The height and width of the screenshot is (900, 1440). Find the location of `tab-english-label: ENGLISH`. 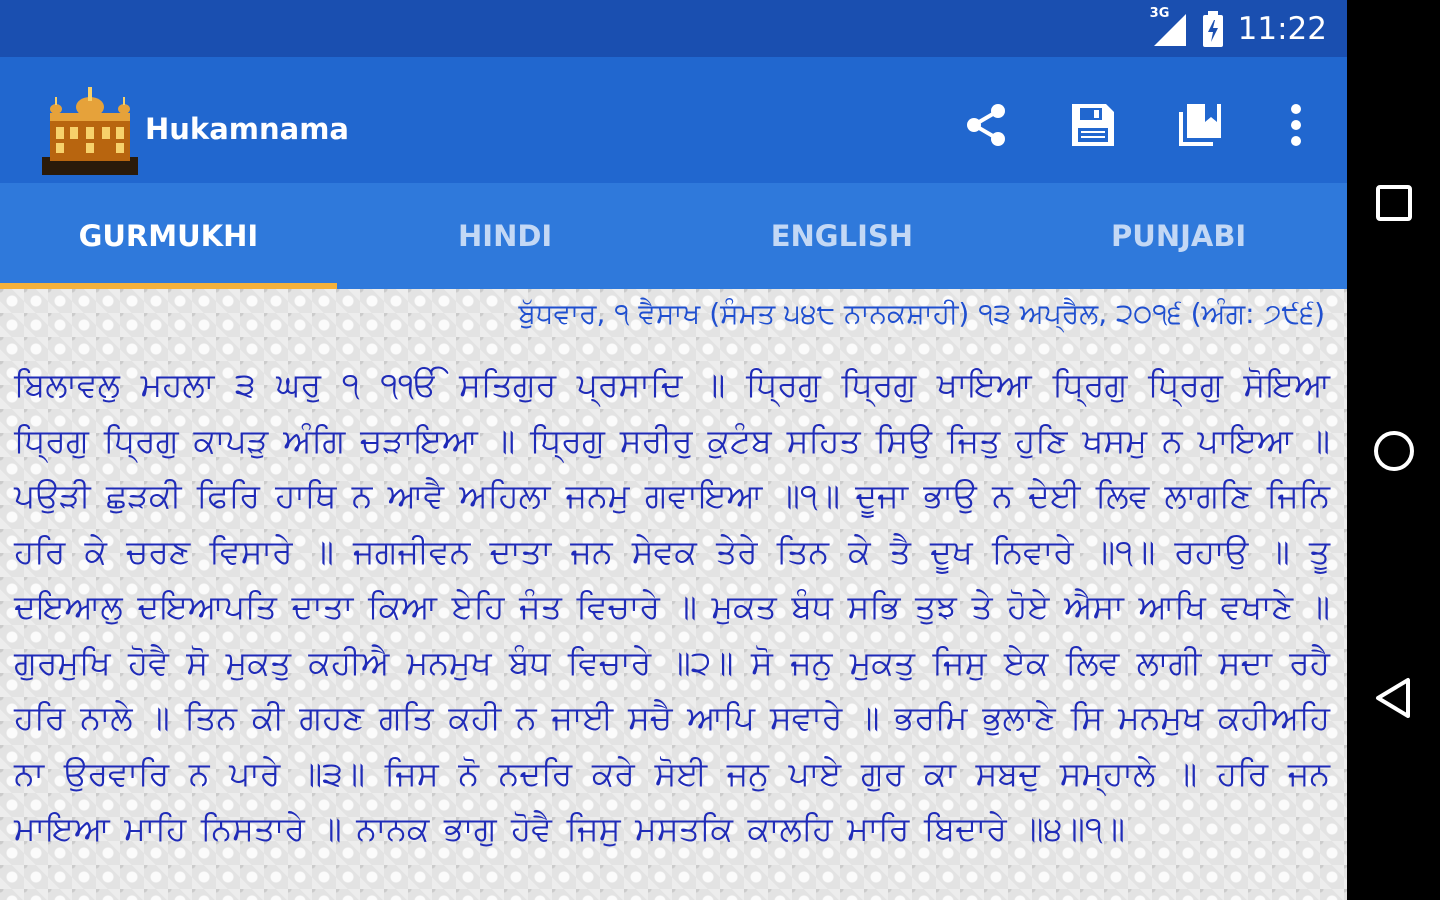

tab-english-label: ENGLISH is located at coordinates (842, 236).